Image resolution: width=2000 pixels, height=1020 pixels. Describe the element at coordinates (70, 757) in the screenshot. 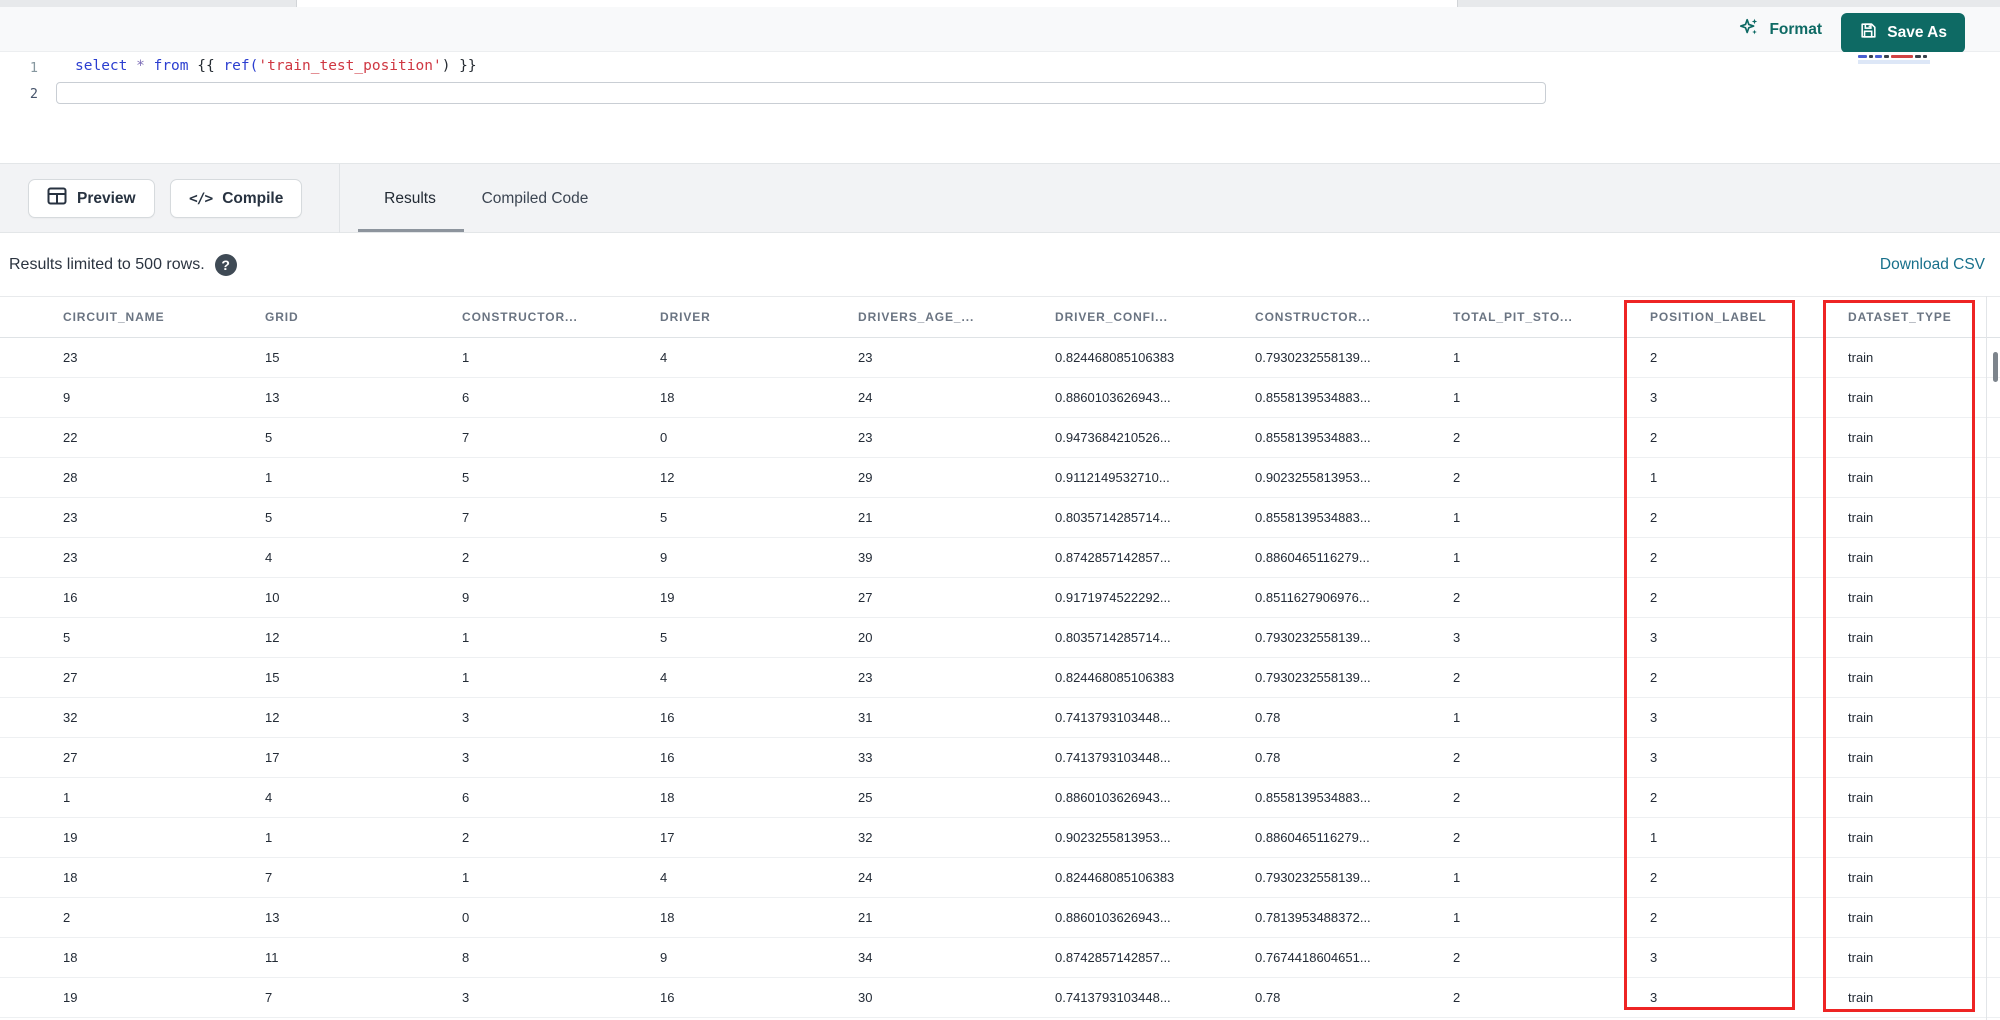

I see `table-cell: 27` at that location.